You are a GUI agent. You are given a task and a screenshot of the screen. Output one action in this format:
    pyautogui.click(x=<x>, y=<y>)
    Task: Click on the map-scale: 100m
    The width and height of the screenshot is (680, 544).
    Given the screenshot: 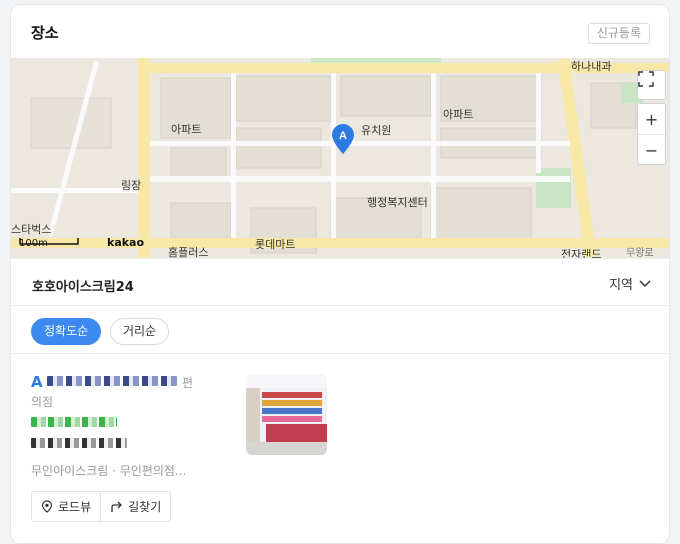 What is the action you would take?
    pyautogui.click(x=49, y=243)
    